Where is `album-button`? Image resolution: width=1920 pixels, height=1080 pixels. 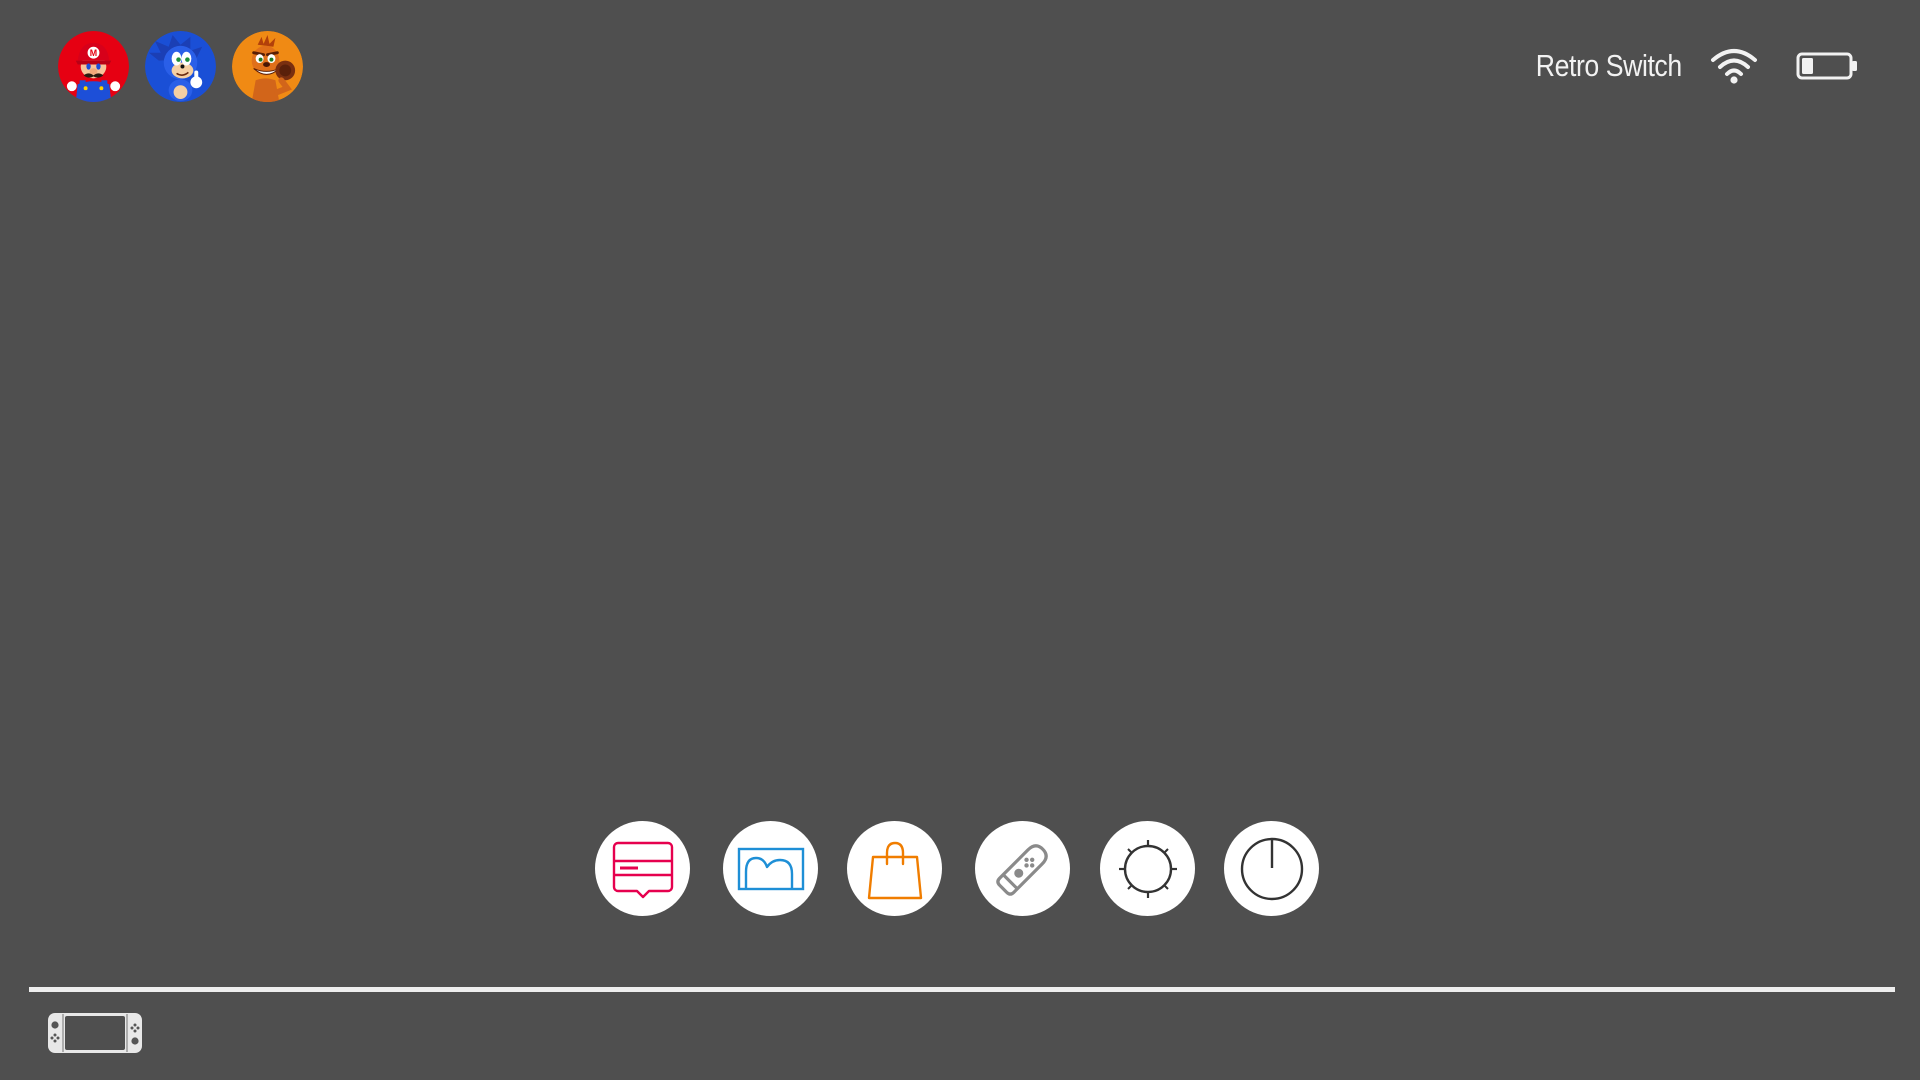 album-button is located at coordinates (770, 868).